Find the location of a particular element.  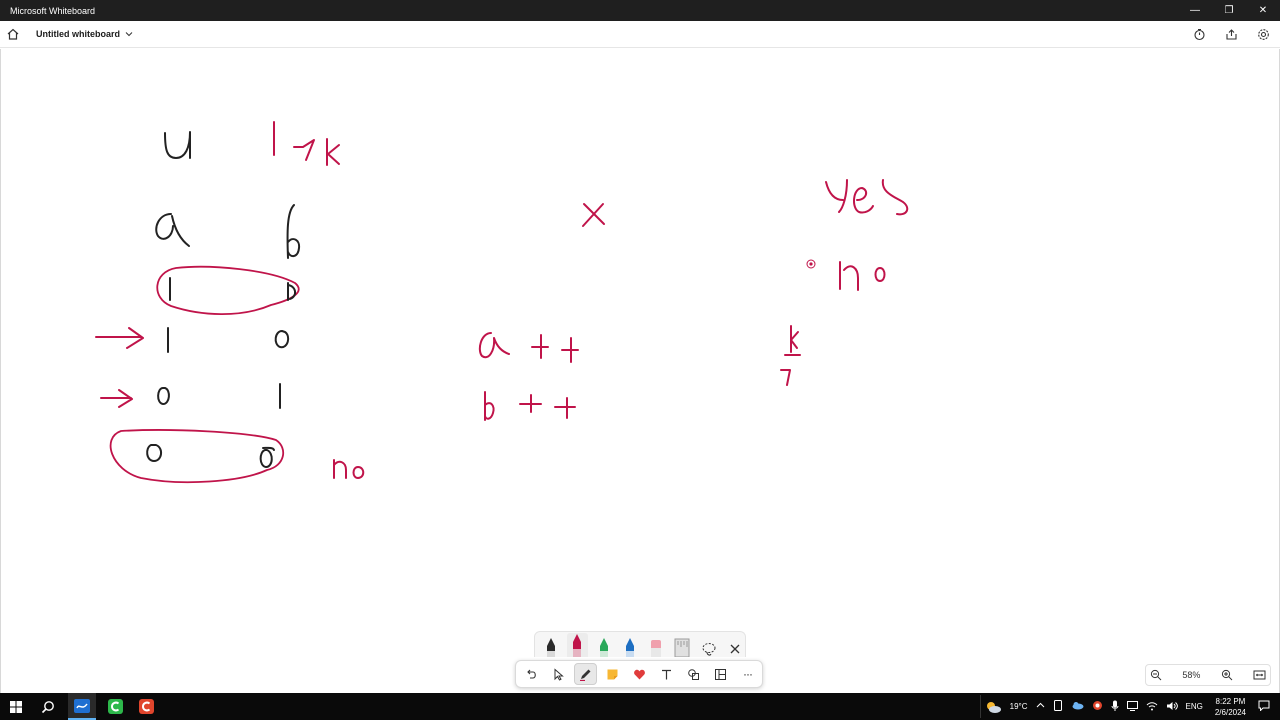

taskbar-app-red is located at coordinates (146, 706).